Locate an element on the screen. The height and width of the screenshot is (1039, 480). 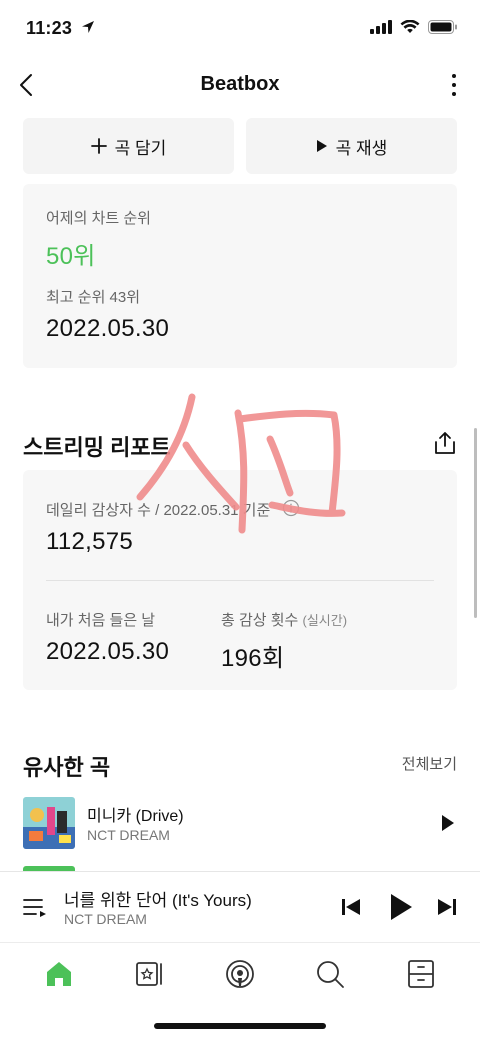
tab-library is located at coordinates (150, 974).